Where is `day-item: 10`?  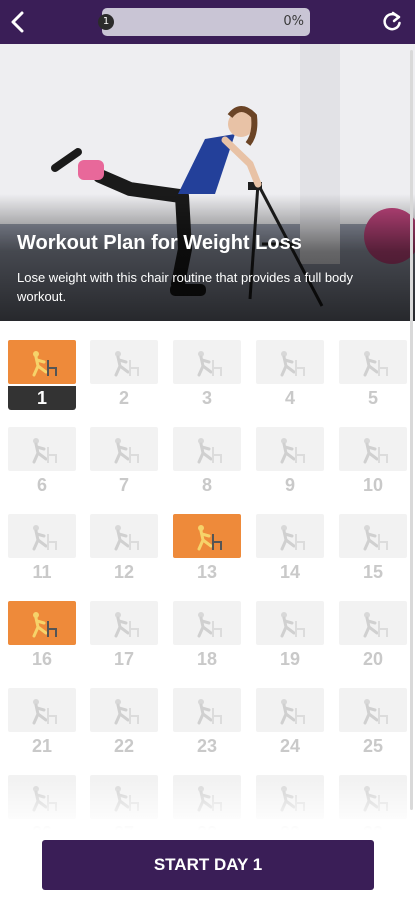 day-item: 10 is located at coordinates (373, 462).